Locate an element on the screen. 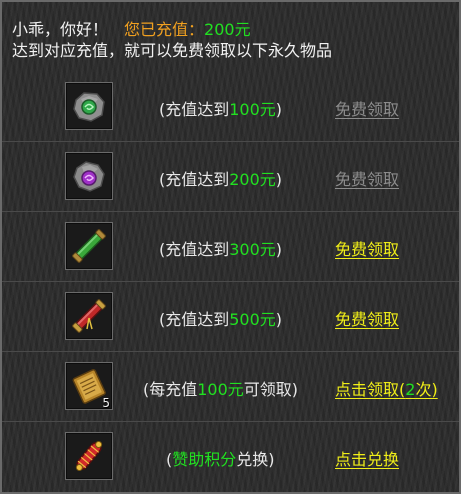  reward-row-300: (充值达到300元) 免费领取 is located at coordinates (230, 247).